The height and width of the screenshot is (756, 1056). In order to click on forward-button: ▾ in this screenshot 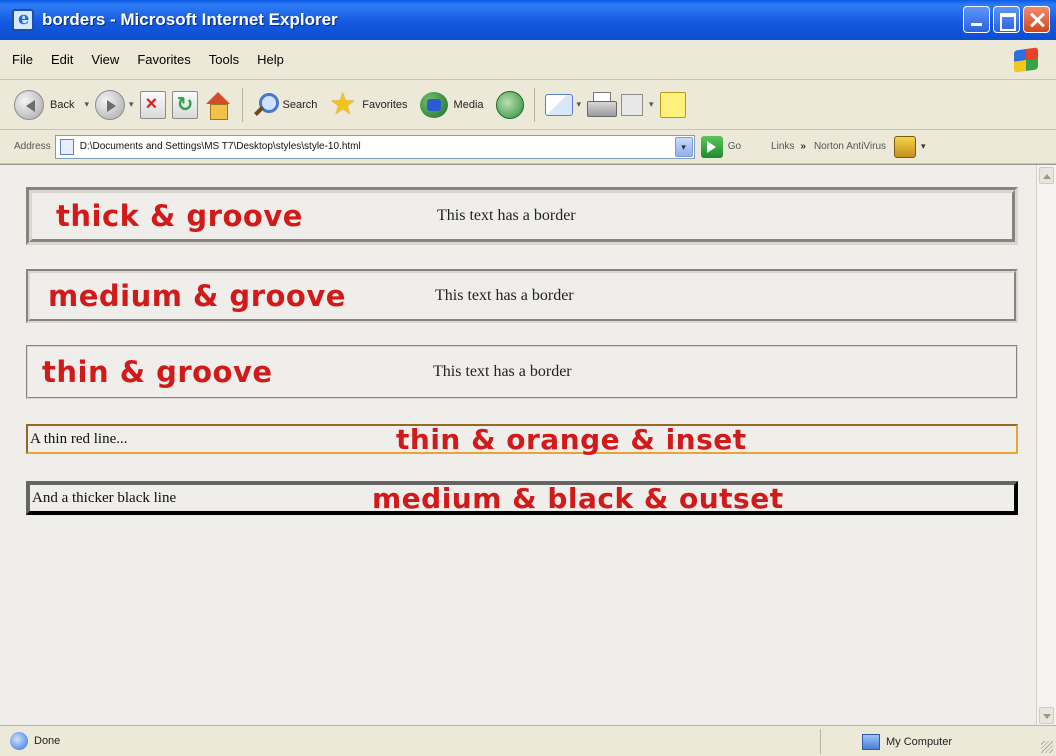, I will do `click(114, 104)`.